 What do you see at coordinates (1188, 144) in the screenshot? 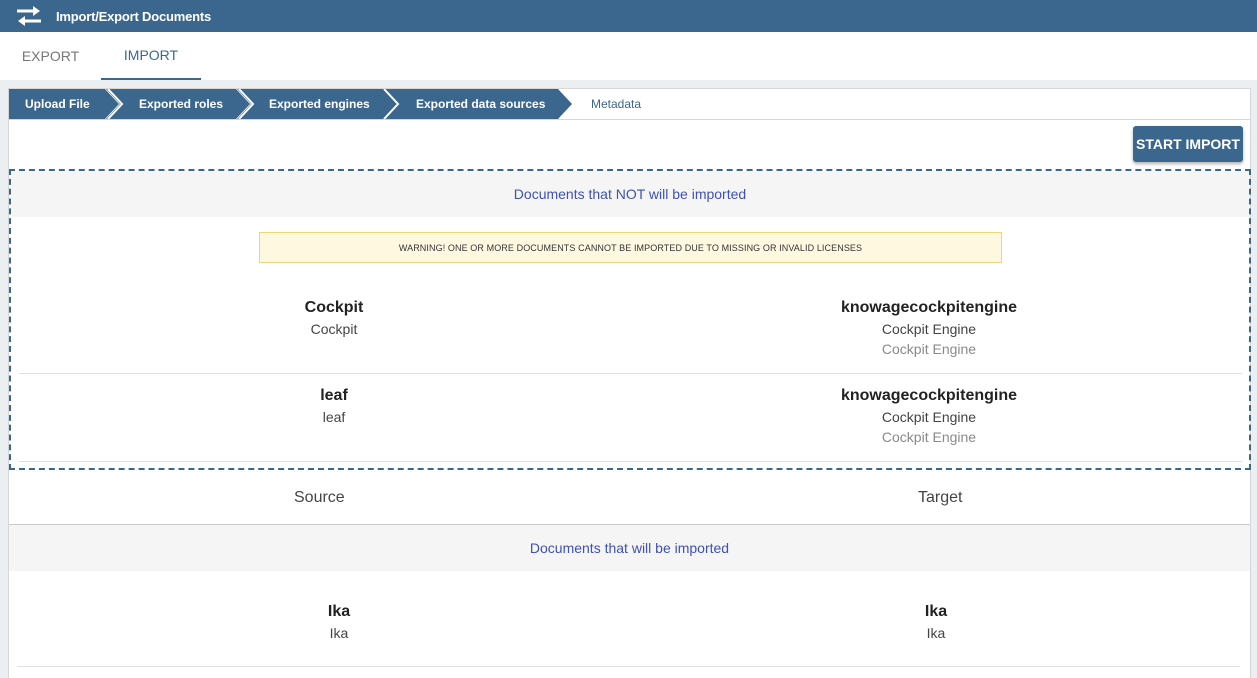
I see `start-import-button: START IMPORT` at bounding box center [1188, 144].